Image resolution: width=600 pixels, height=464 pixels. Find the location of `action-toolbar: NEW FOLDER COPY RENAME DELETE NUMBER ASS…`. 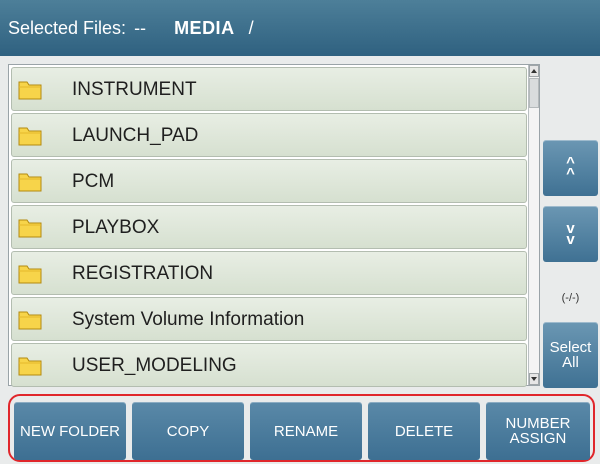

action-toolbar: NEW FOLDER COPY RENAME DELETE NUMBER ASS… is located at coordinates (301, 428).